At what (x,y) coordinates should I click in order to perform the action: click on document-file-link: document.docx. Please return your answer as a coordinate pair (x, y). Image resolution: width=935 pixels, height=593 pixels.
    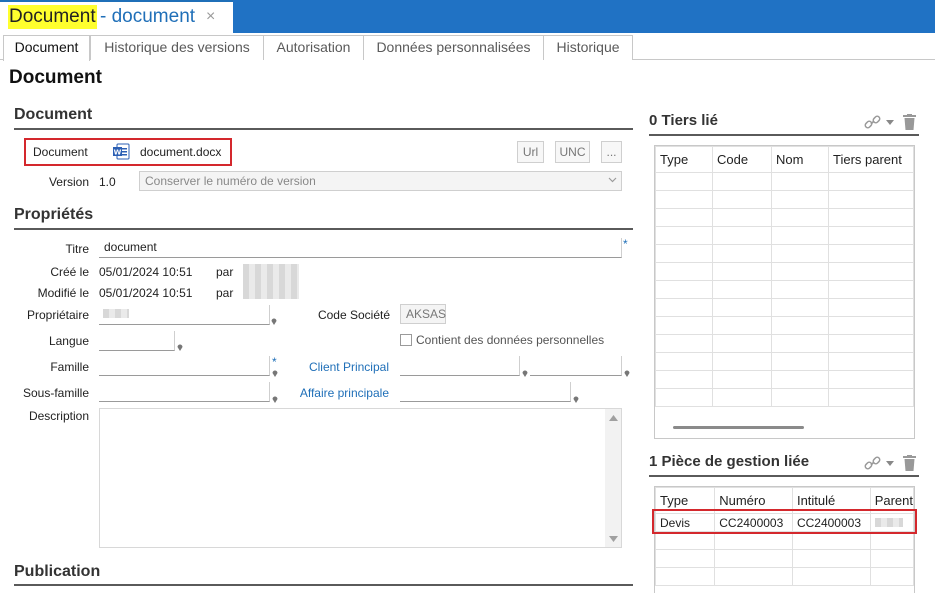
    Looking at the image, I should click on (180, 152).